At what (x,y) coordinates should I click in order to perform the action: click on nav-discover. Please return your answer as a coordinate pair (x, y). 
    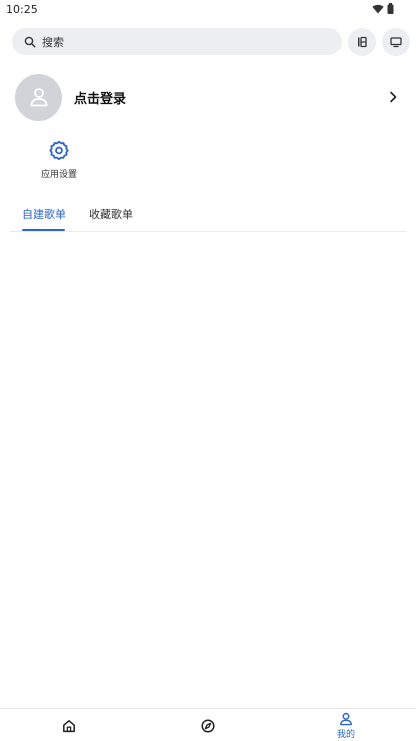
    Looking at the image, I should click on (208, 725).